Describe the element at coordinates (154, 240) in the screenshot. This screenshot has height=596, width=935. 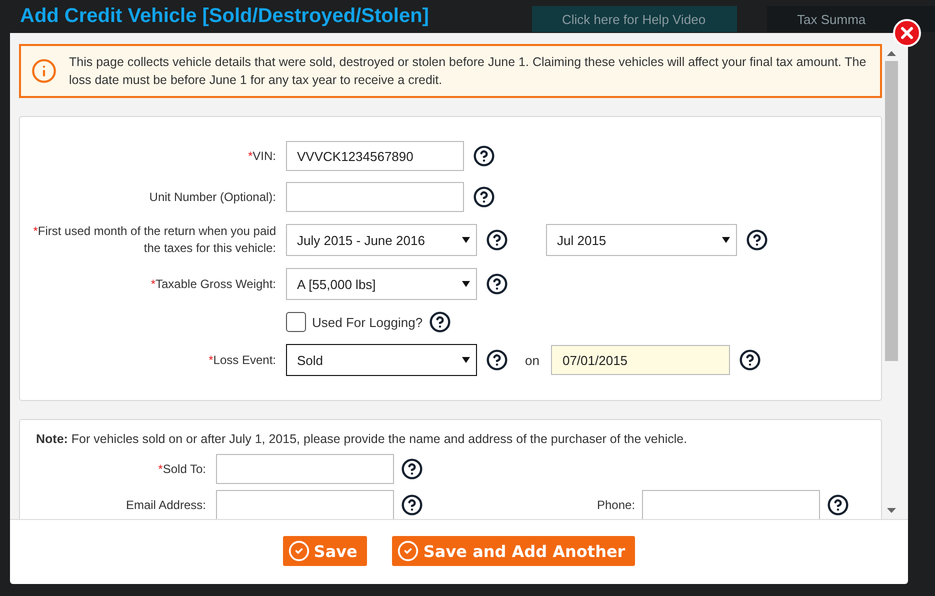
I see `field-label: *First used month of the return when you paid the taxes for this vehicle:` at that location.